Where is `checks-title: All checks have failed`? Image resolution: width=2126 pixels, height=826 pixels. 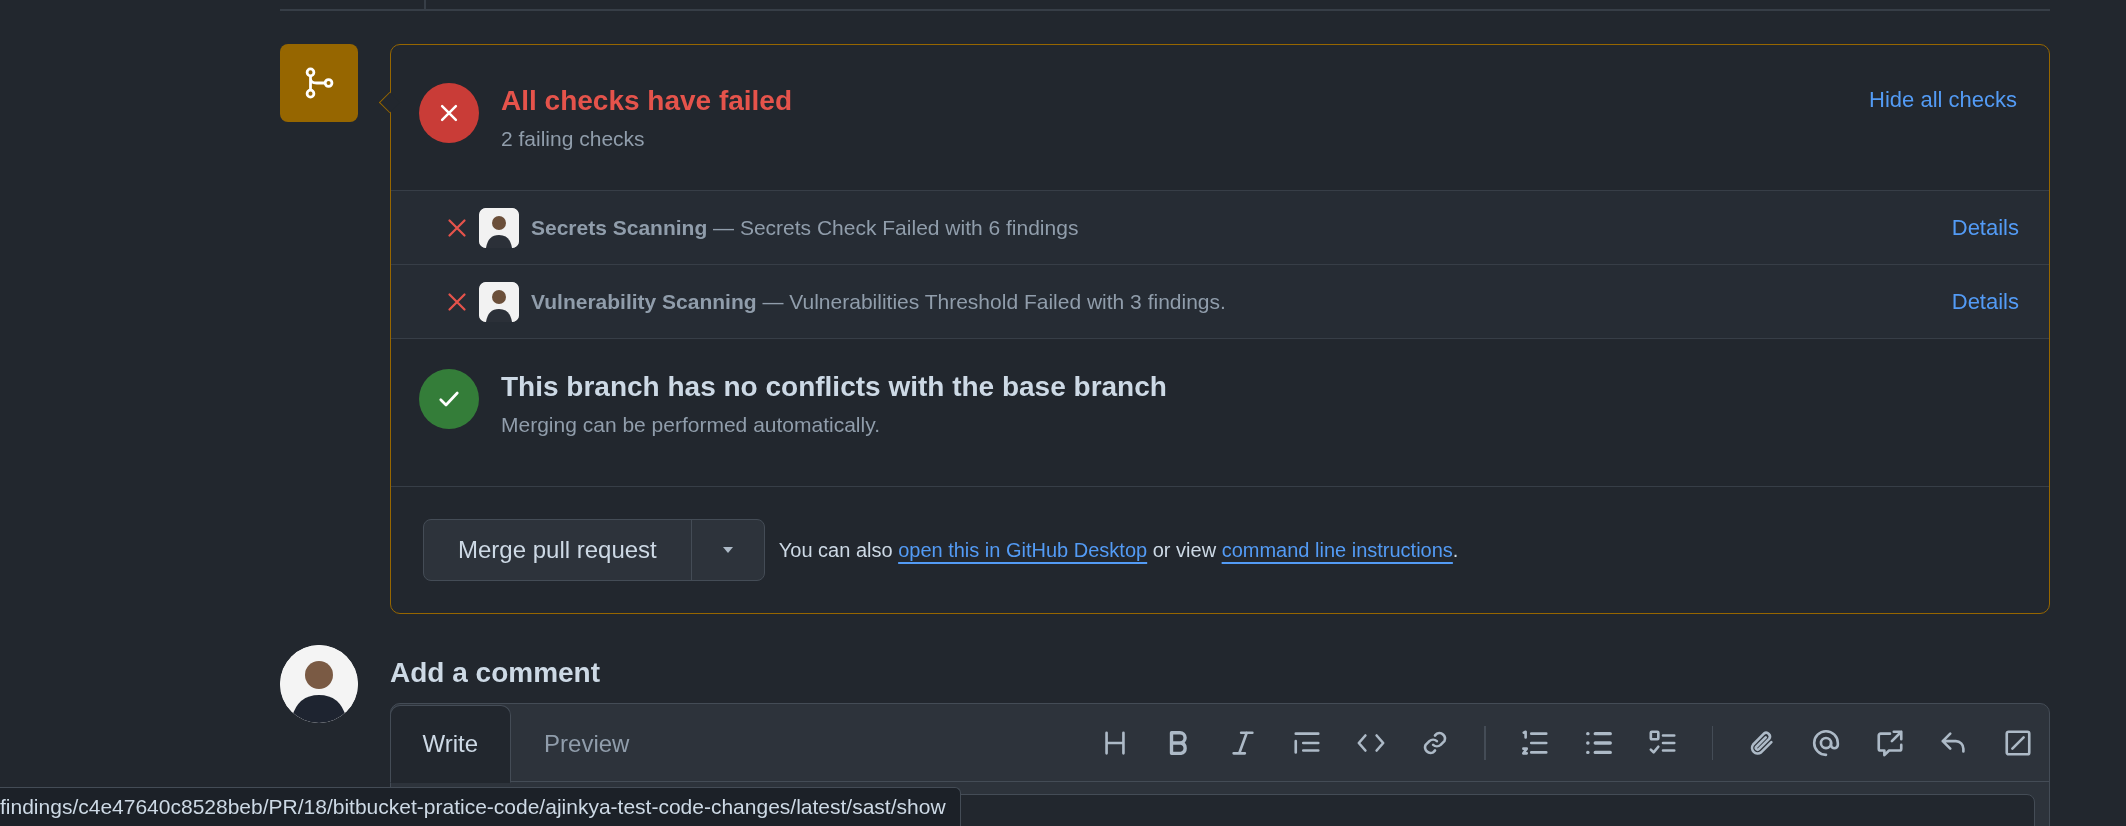
checks-title: All checks have failed is located at coordinates (647, 101).